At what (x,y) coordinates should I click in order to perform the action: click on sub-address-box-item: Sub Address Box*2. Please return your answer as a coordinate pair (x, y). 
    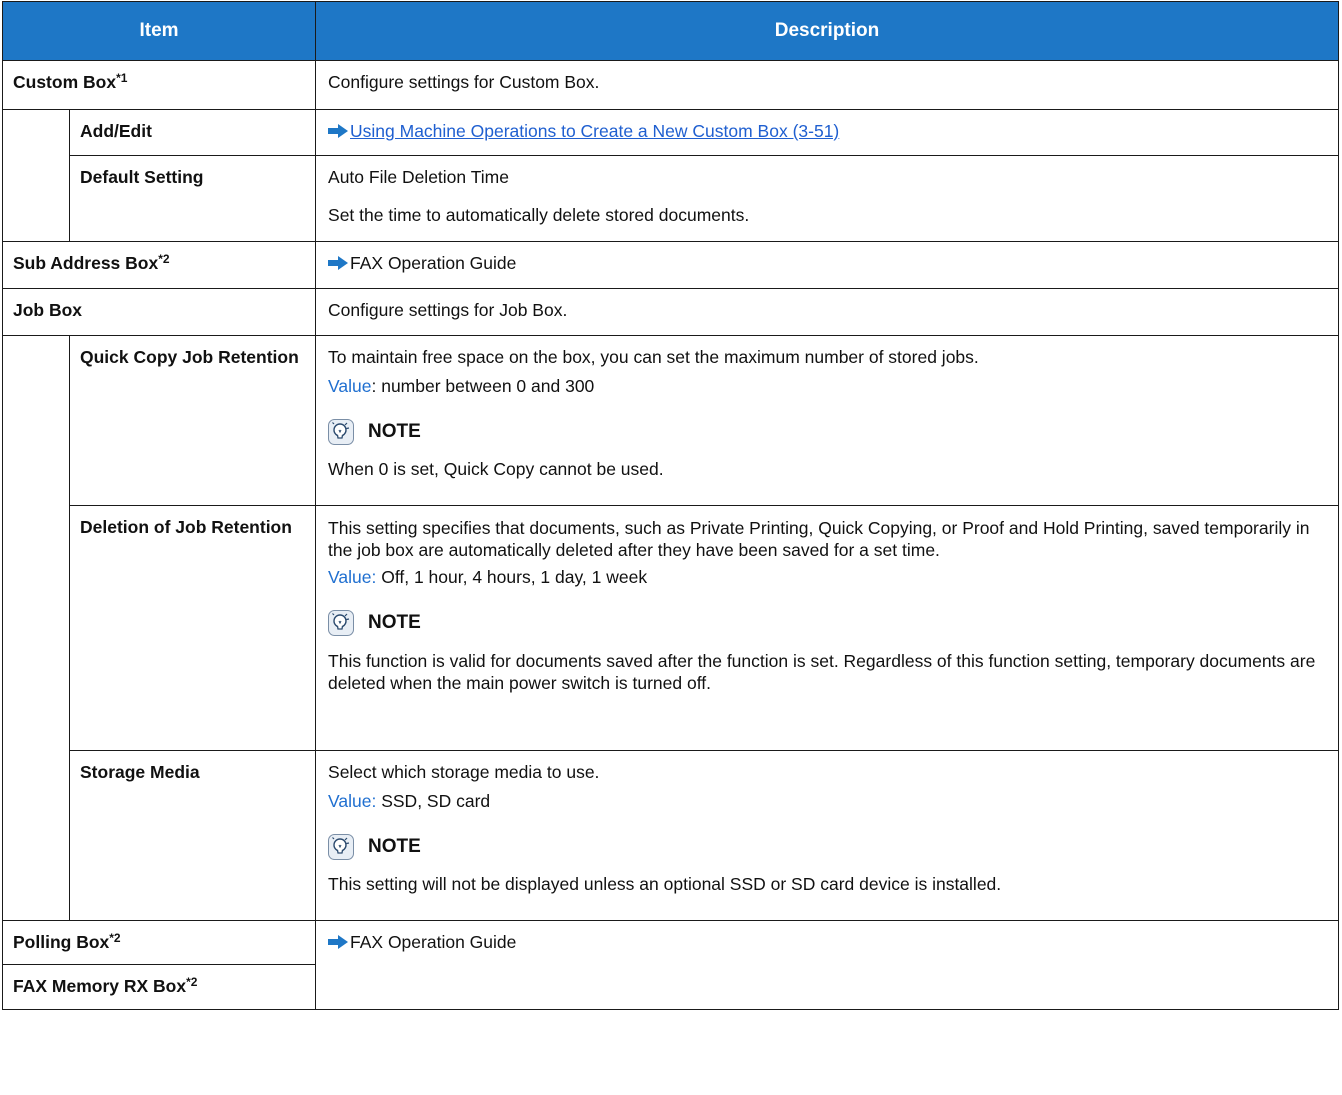
    Looking at the image, I should click on (159, 265).